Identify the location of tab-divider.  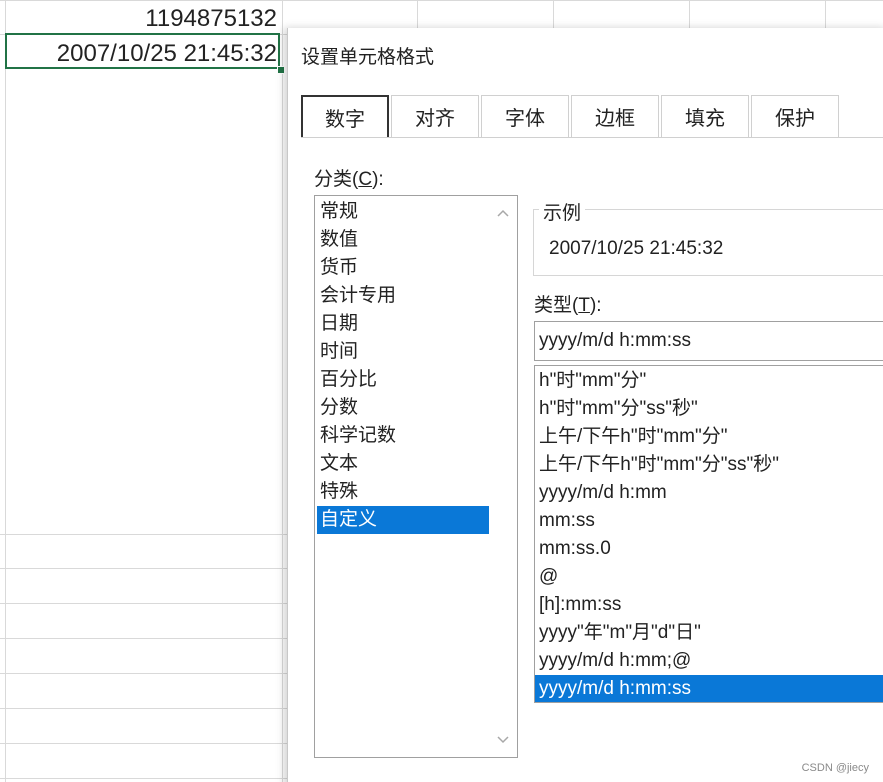
(592, 137).